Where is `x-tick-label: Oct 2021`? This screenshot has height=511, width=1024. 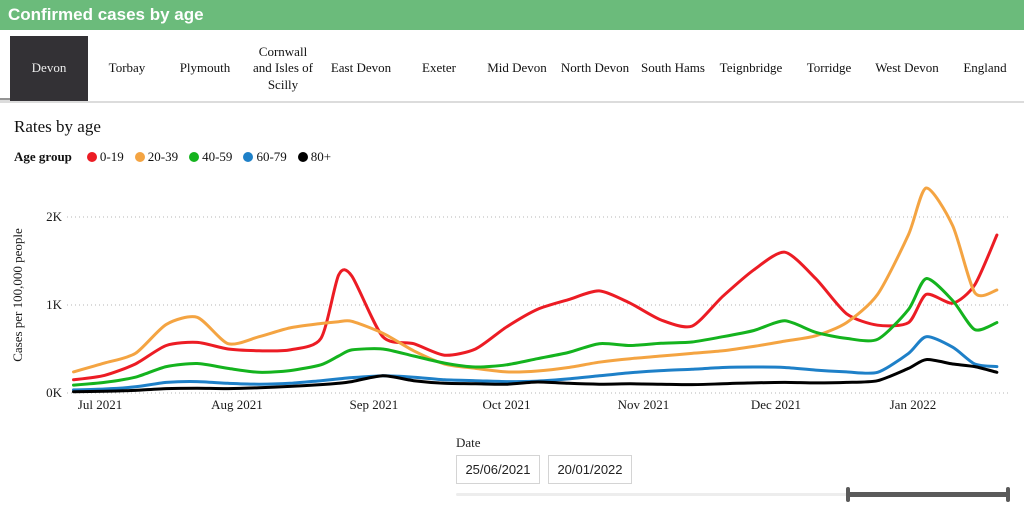
x-tick-label: Oct 2021 is located at coordinates (506, 404).